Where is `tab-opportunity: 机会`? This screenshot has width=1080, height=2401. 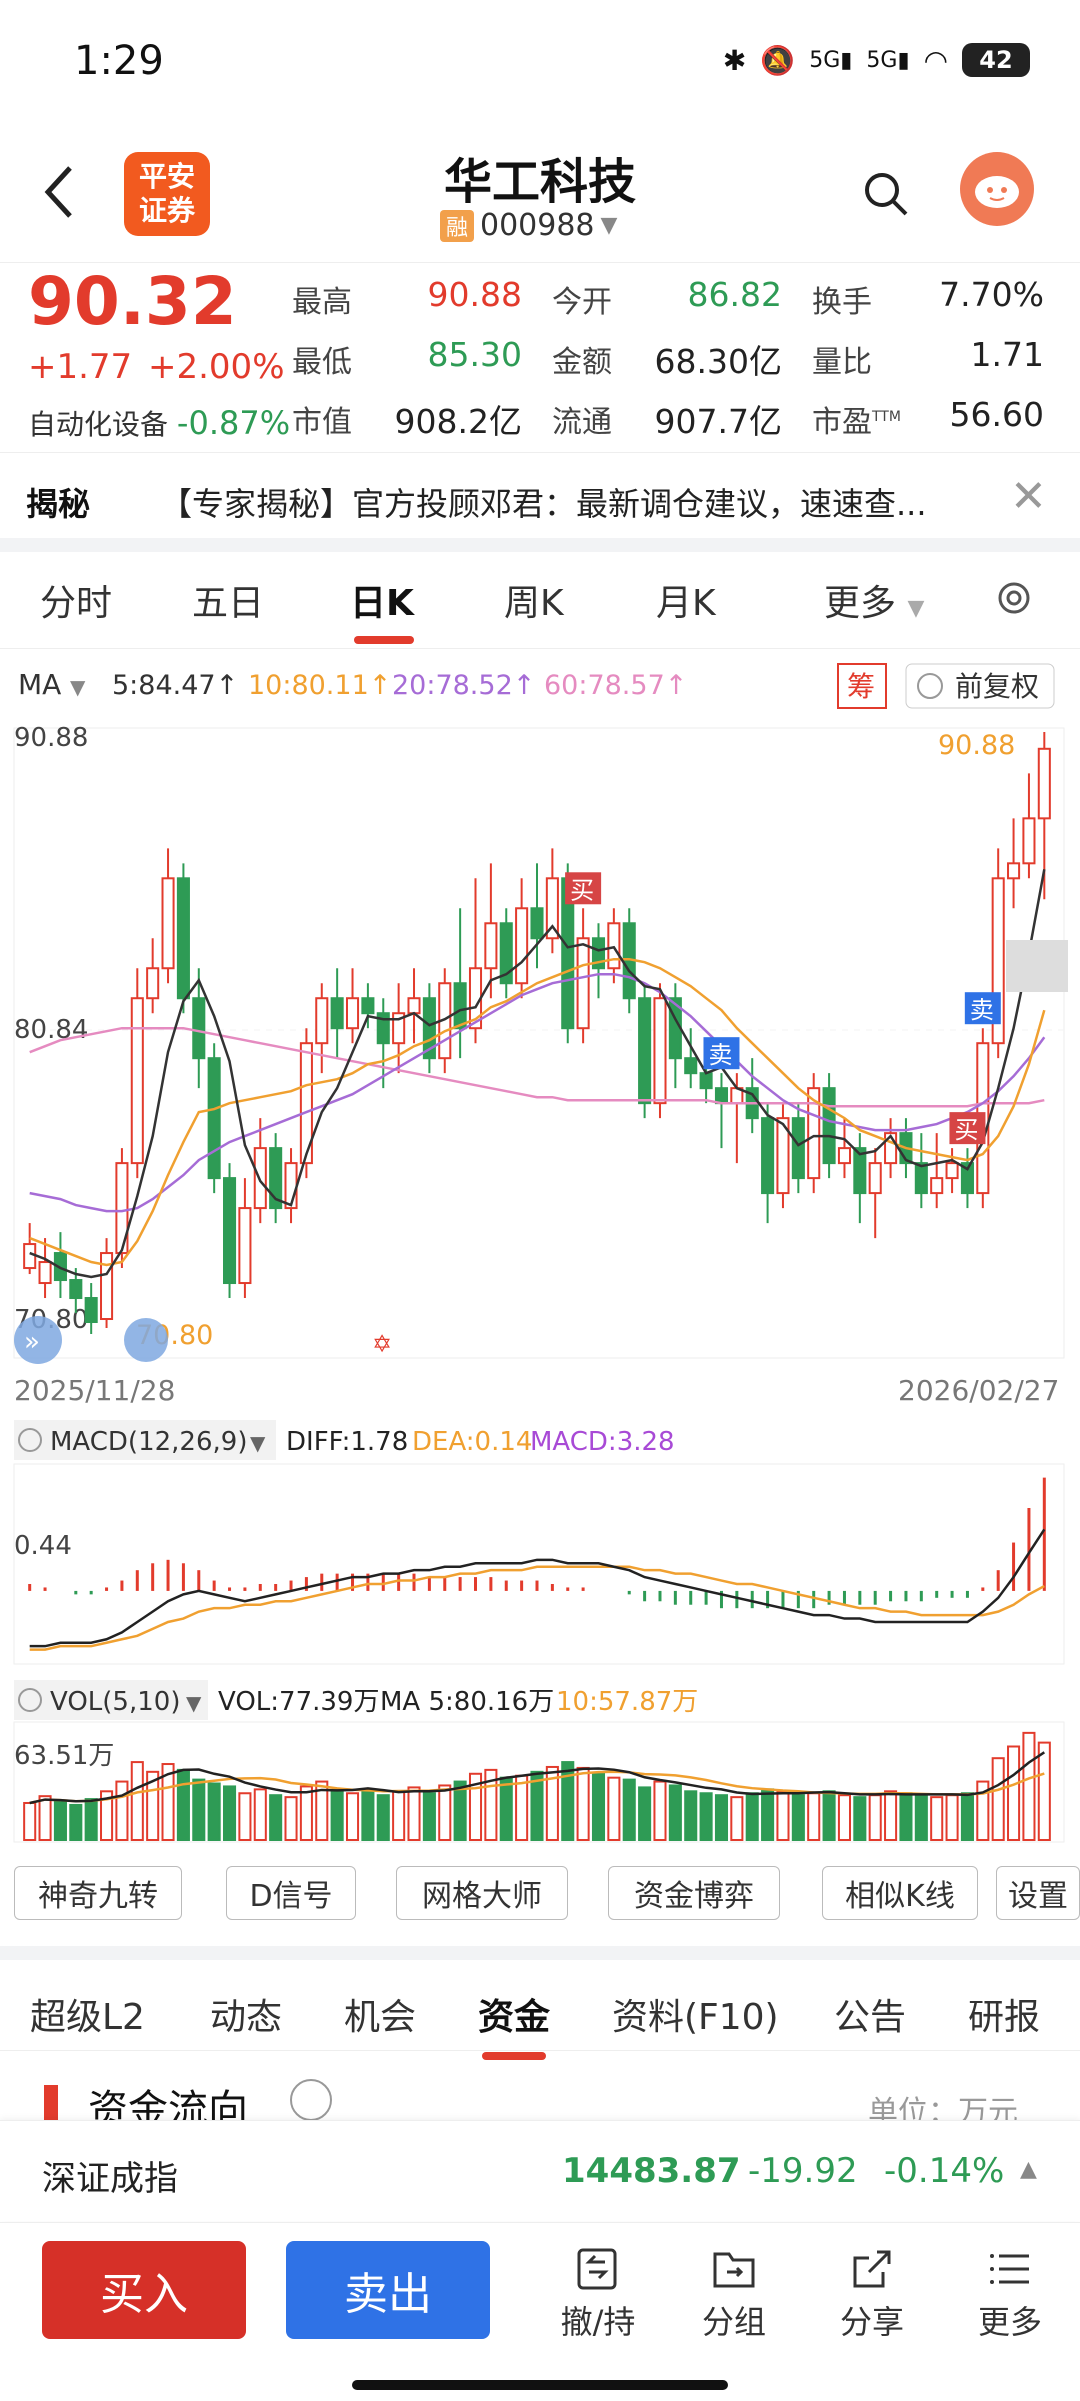
tab-opportunity: 机会 is located at coordinates (380, 2014).